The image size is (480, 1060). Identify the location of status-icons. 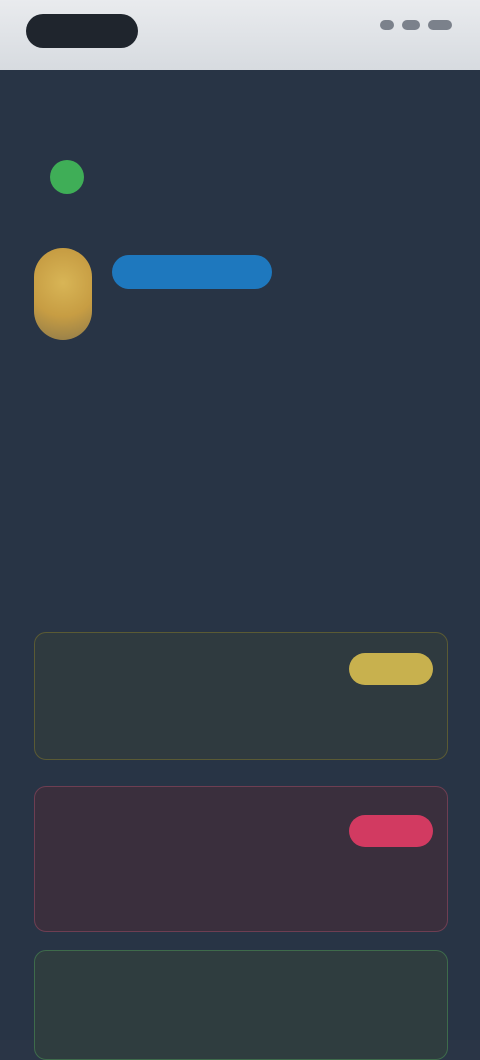
(416, 25).